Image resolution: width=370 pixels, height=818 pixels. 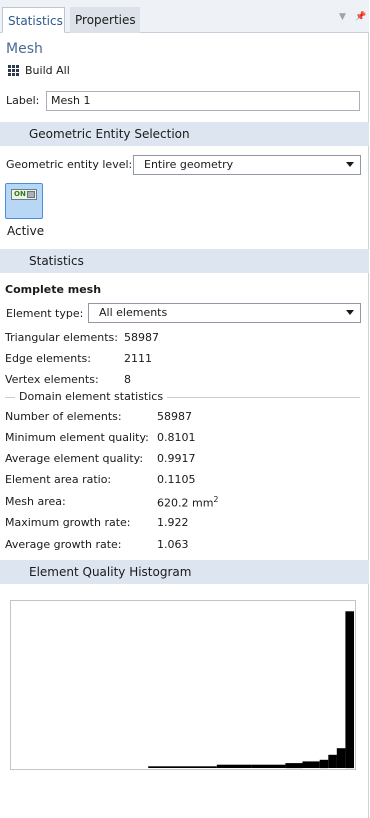 I want to click on element-type-value: All elements, so click(x=133, y=312).